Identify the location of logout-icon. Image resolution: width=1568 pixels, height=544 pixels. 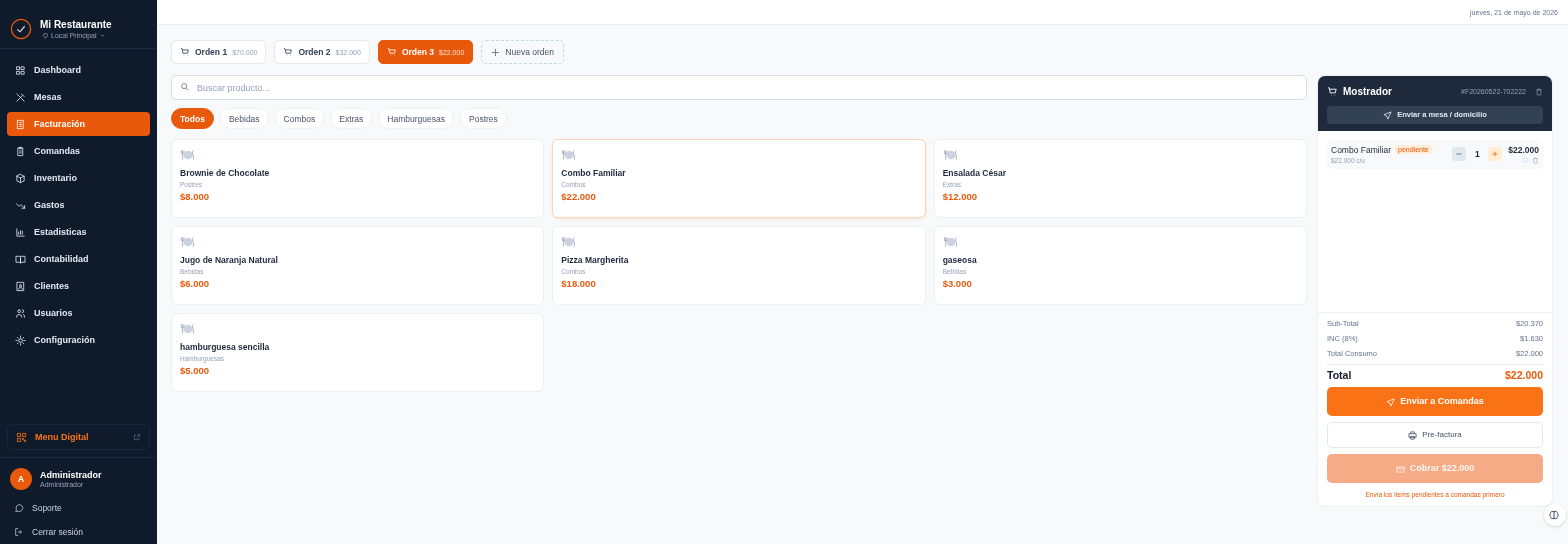
(19, 532).